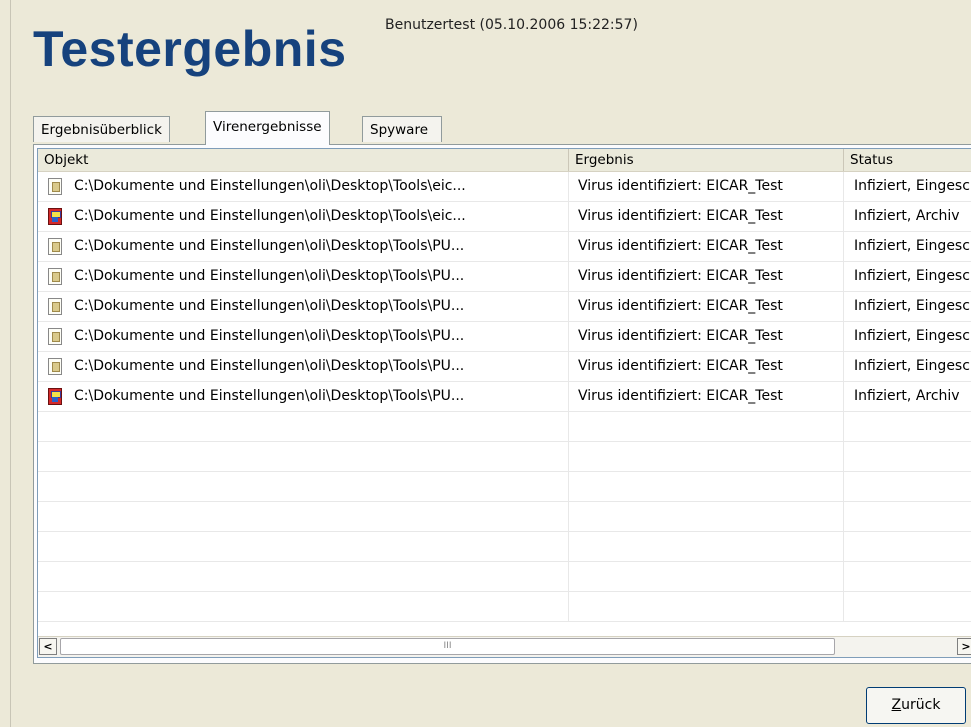  Describe the element at coordinates (896, 705) in the screenshot. I see `back-button-mnemonic: Z` at that location.